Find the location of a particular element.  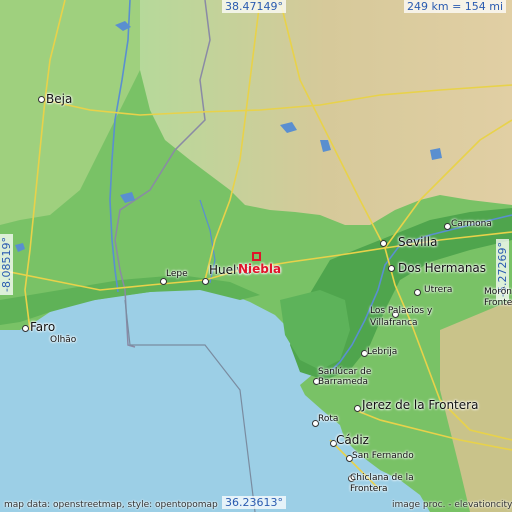

olhao-label: Olhão is located at coordinates (63, 340).